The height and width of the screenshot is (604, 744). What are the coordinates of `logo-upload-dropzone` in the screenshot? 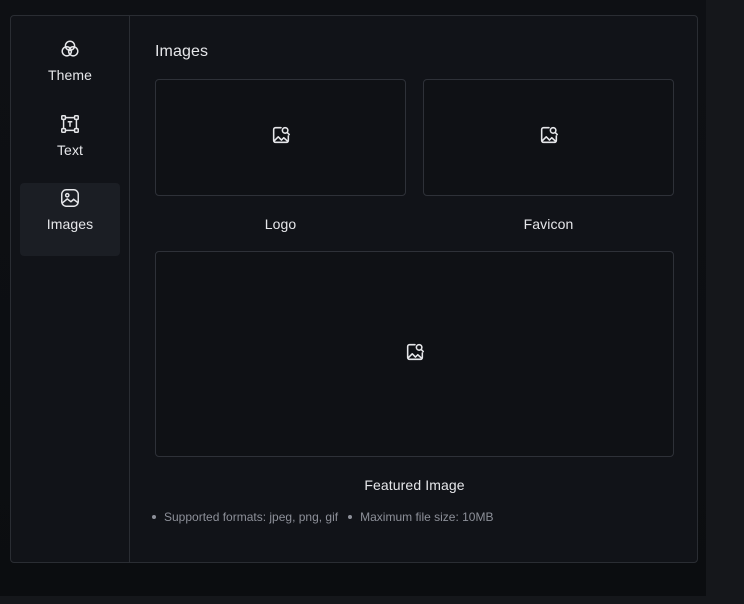 It's located at (280, 137).